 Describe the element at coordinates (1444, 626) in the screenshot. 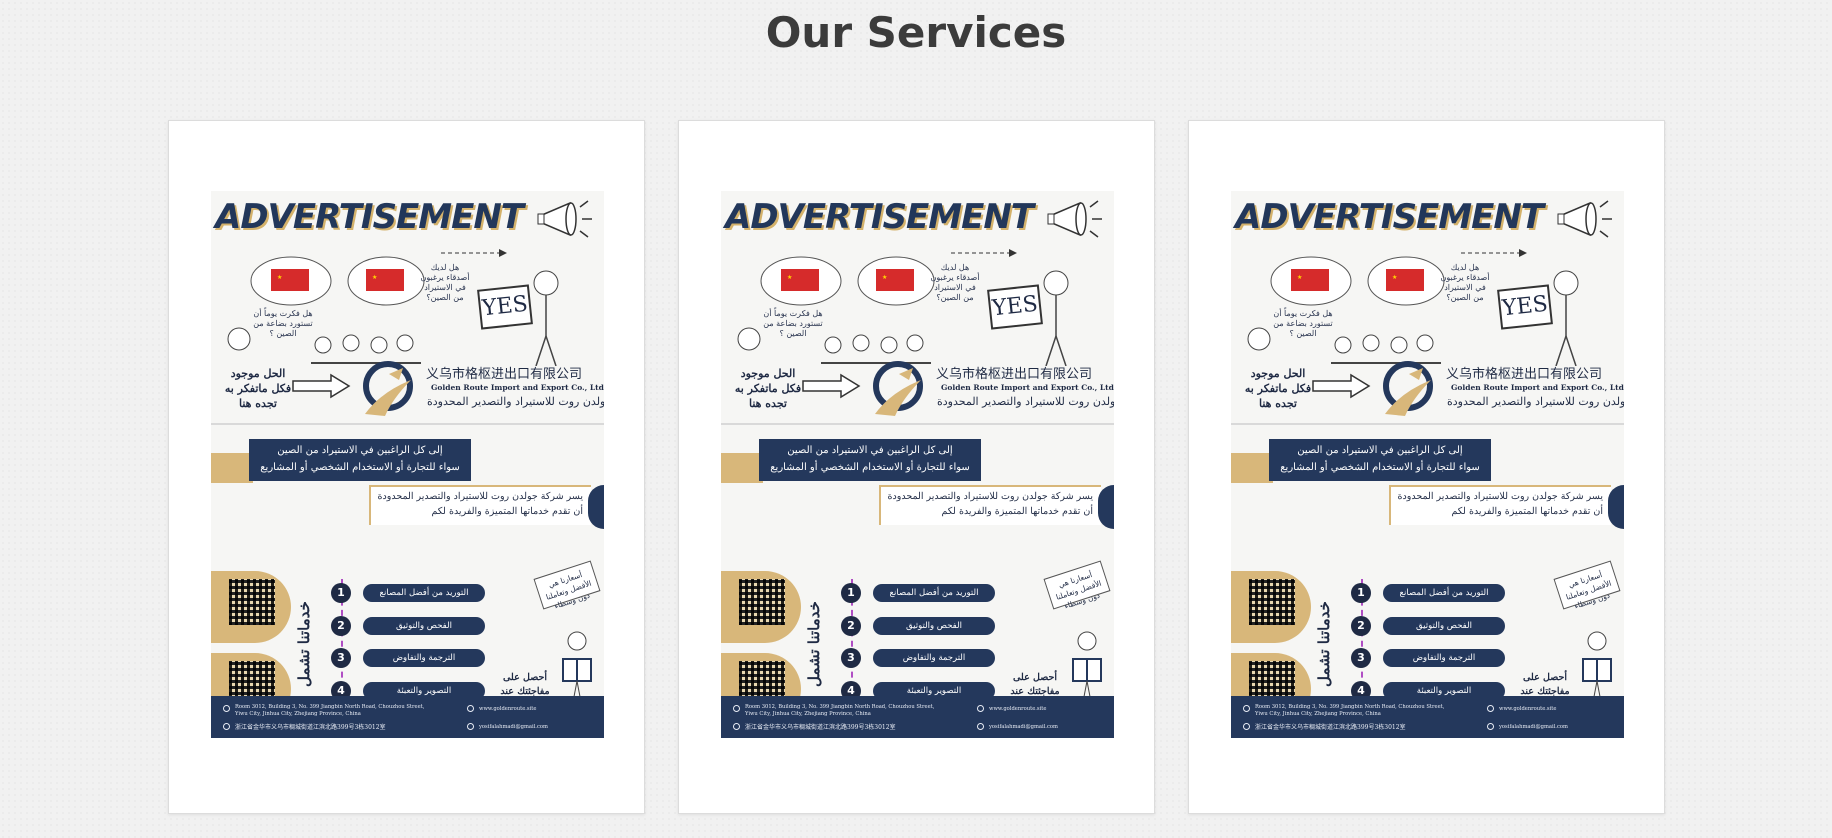

I see `step-label: الفحص والتوثيق` at that location.